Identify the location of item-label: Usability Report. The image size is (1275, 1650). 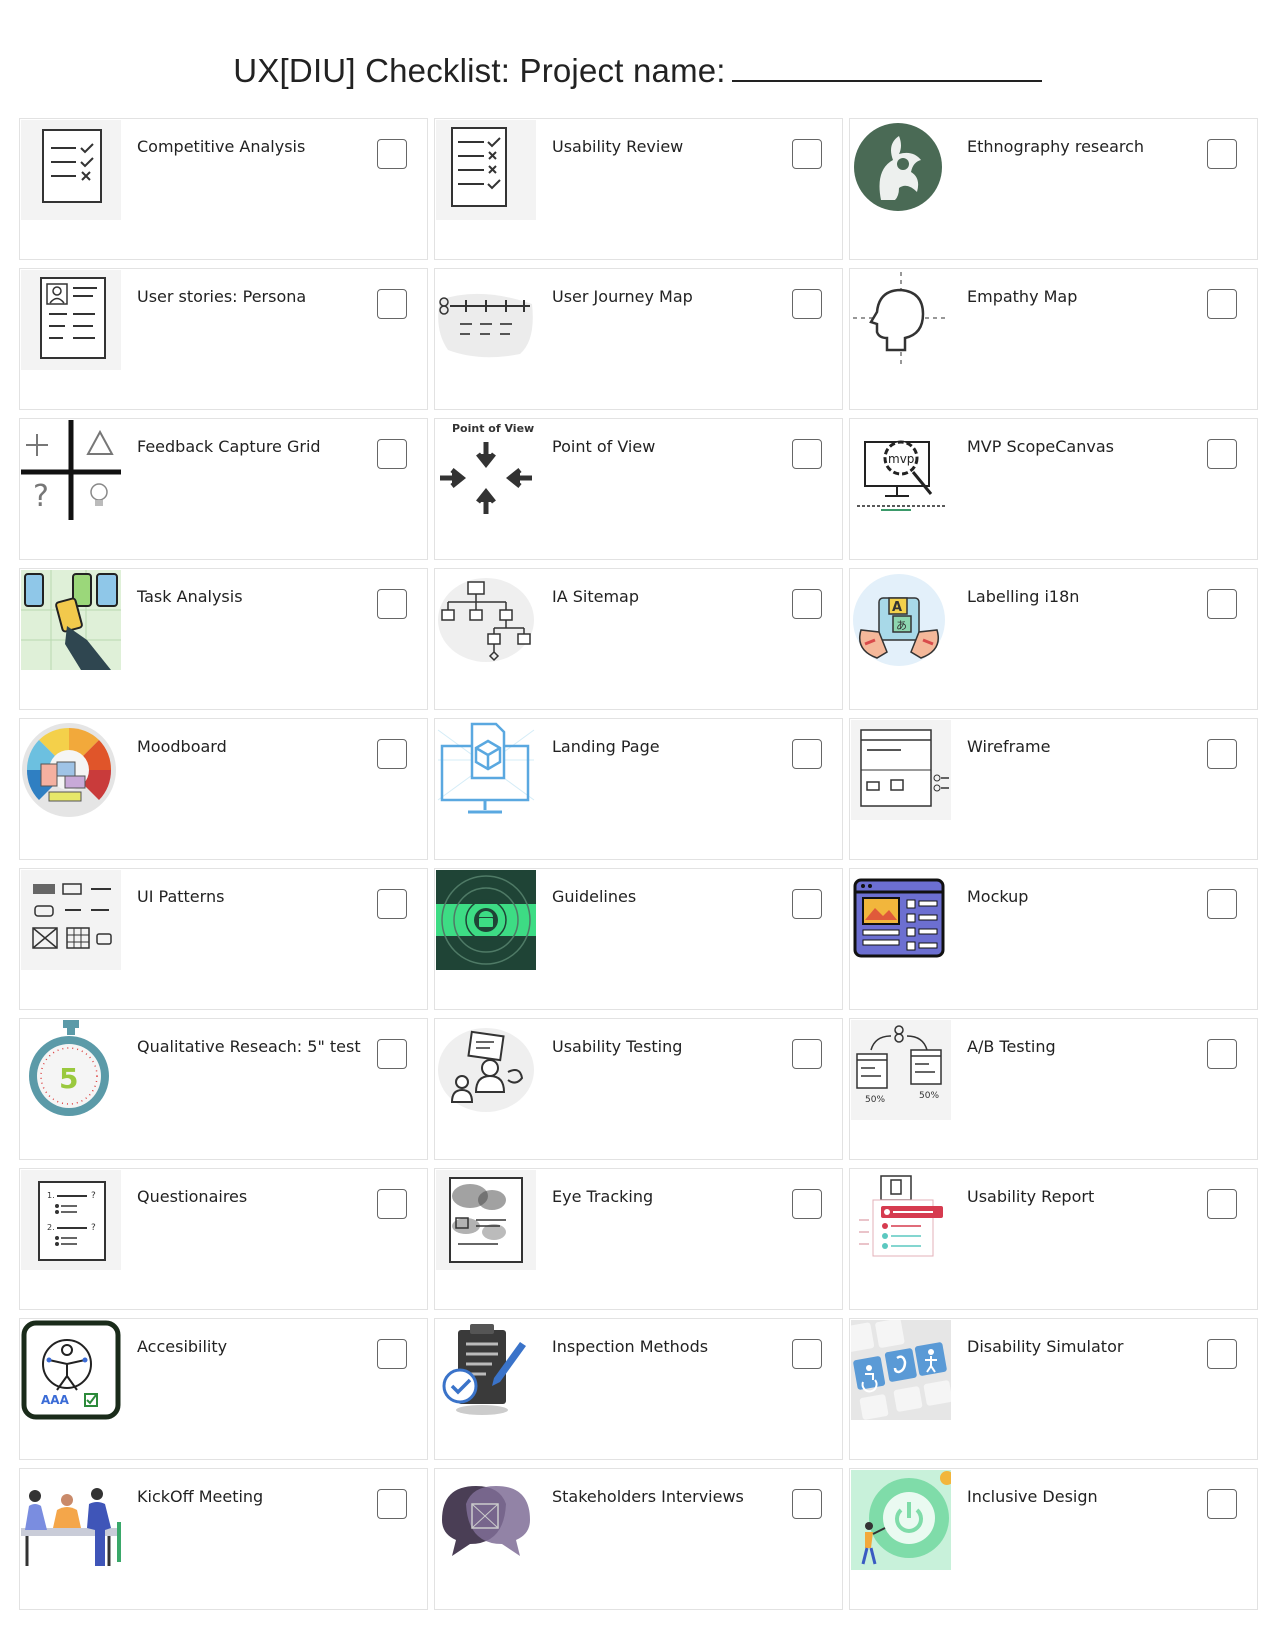
(1031, 1196).